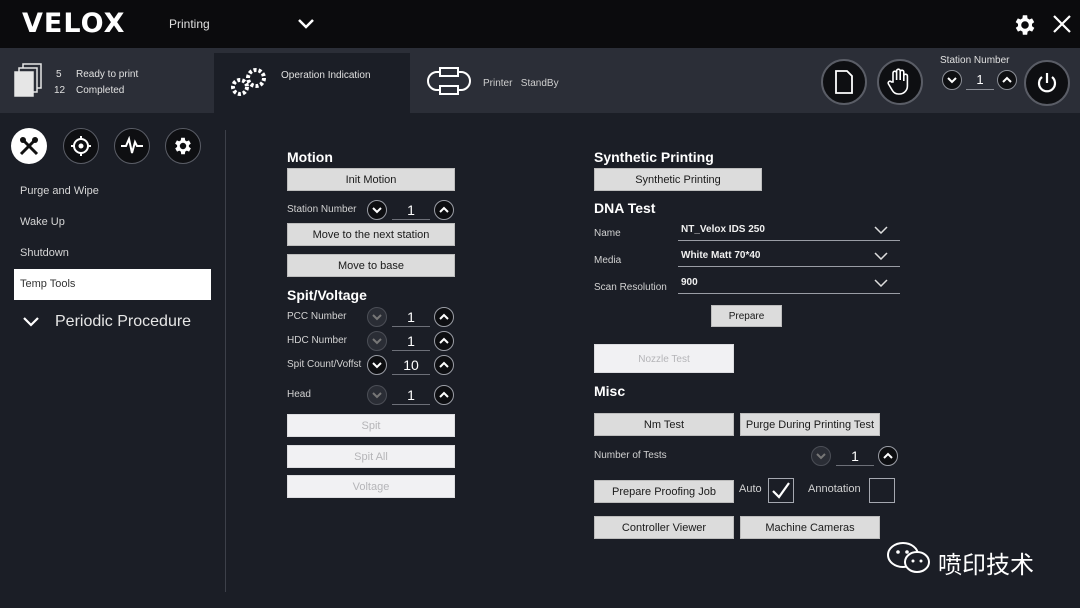 This screenshot has width=1080, height=608. I want to click on hand-icon, so click(898, 81).